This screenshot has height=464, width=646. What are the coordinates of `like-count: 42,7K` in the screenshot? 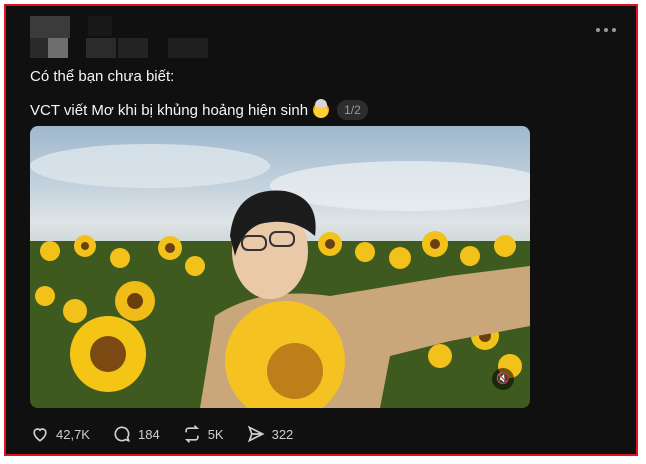 It's located at (73, 434).